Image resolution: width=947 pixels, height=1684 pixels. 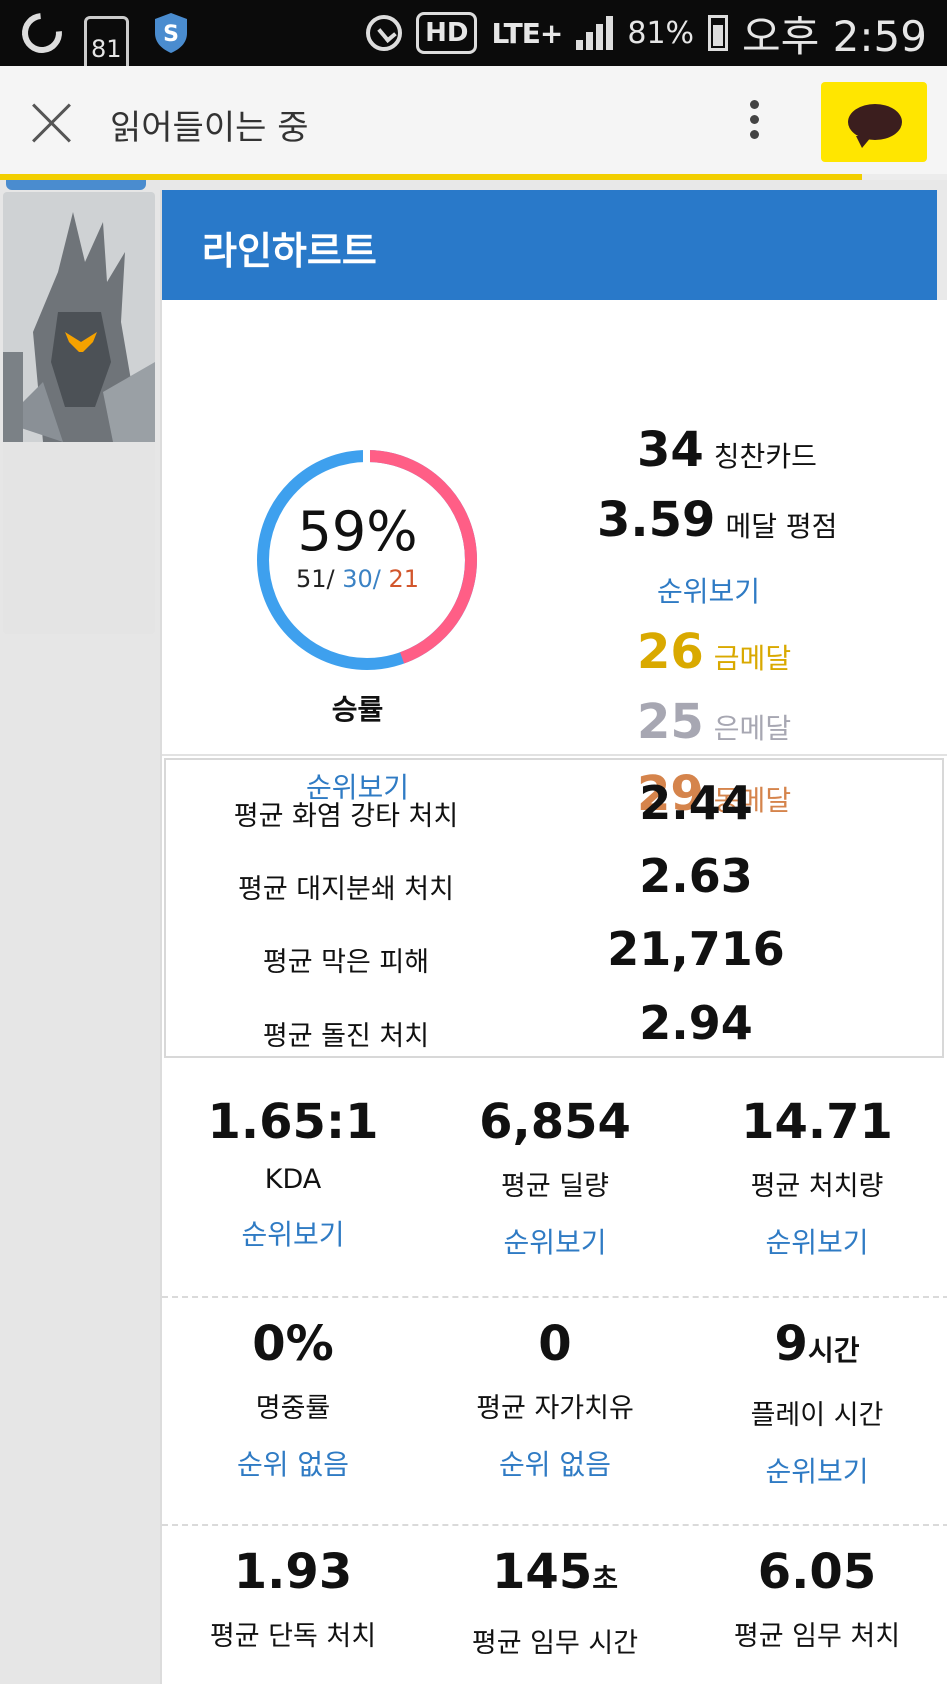 What do you see at coordinates (293, 1179) in the screenshot?
I see `stat-label: KDA` at bounding box center [293, 1179].